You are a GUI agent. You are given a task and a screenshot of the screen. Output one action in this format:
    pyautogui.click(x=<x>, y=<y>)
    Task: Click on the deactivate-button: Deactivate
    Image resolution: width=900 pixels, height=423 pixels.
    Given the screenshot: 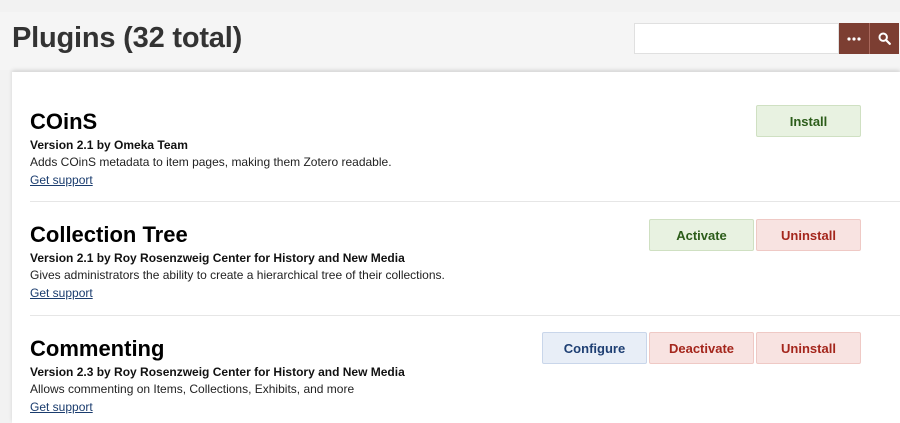 What is the action you would take?
    pyautogui.click(x=701, y=348)
    